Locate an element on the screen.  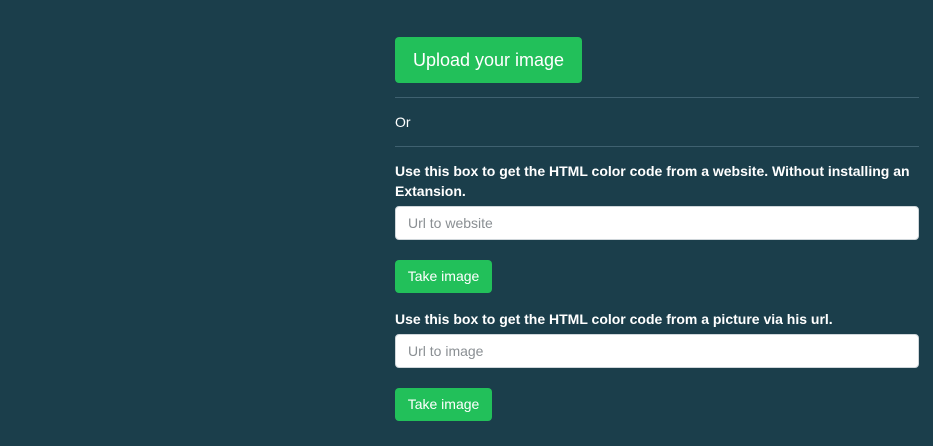
upload-image-button: Upload your image is located at coordinates (488, 60).